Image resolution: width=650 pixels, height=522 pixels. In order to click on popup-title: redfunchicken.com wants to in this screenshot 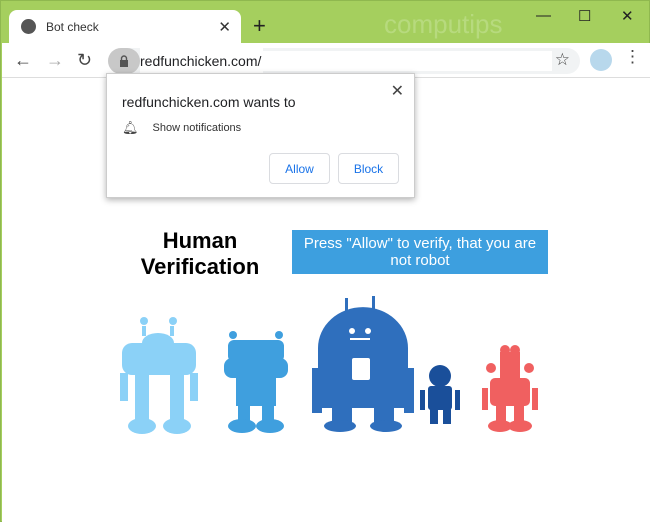, I will do `click(209, 102)`.